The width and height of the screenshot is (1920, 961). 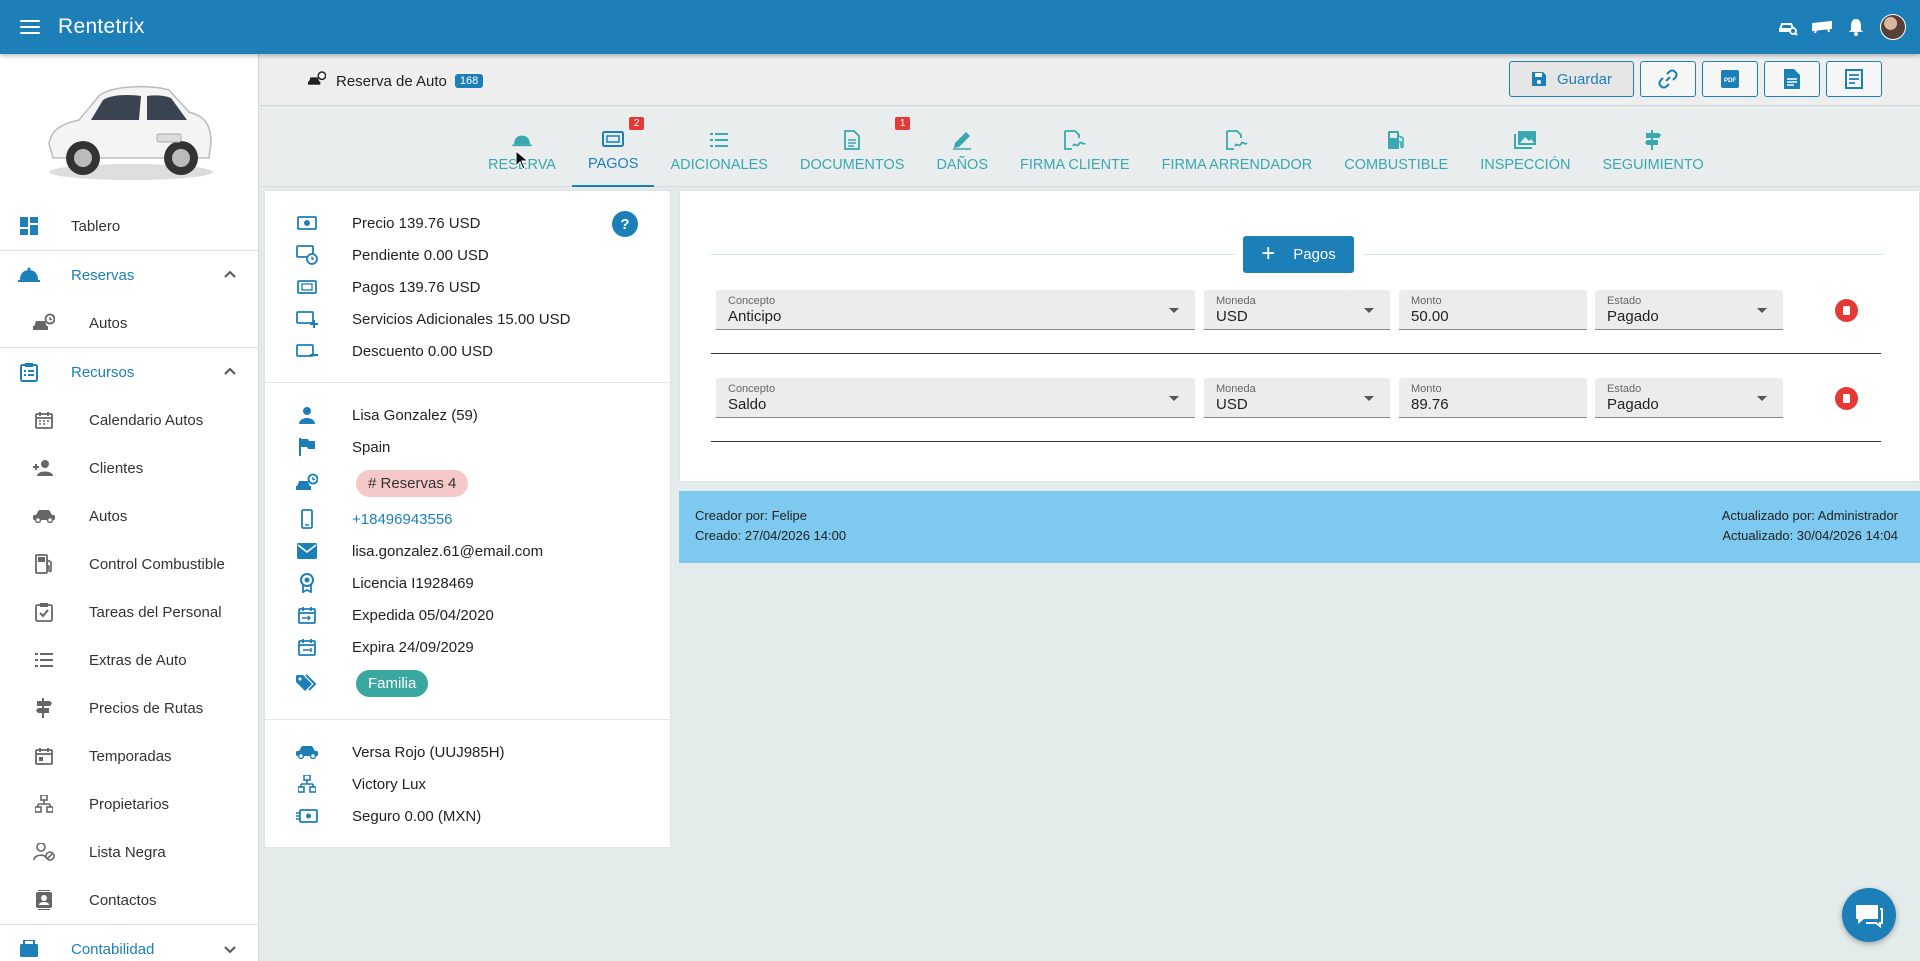 I want to click on concepto-select: Concepto Saldo, so click(x=955, y=398).